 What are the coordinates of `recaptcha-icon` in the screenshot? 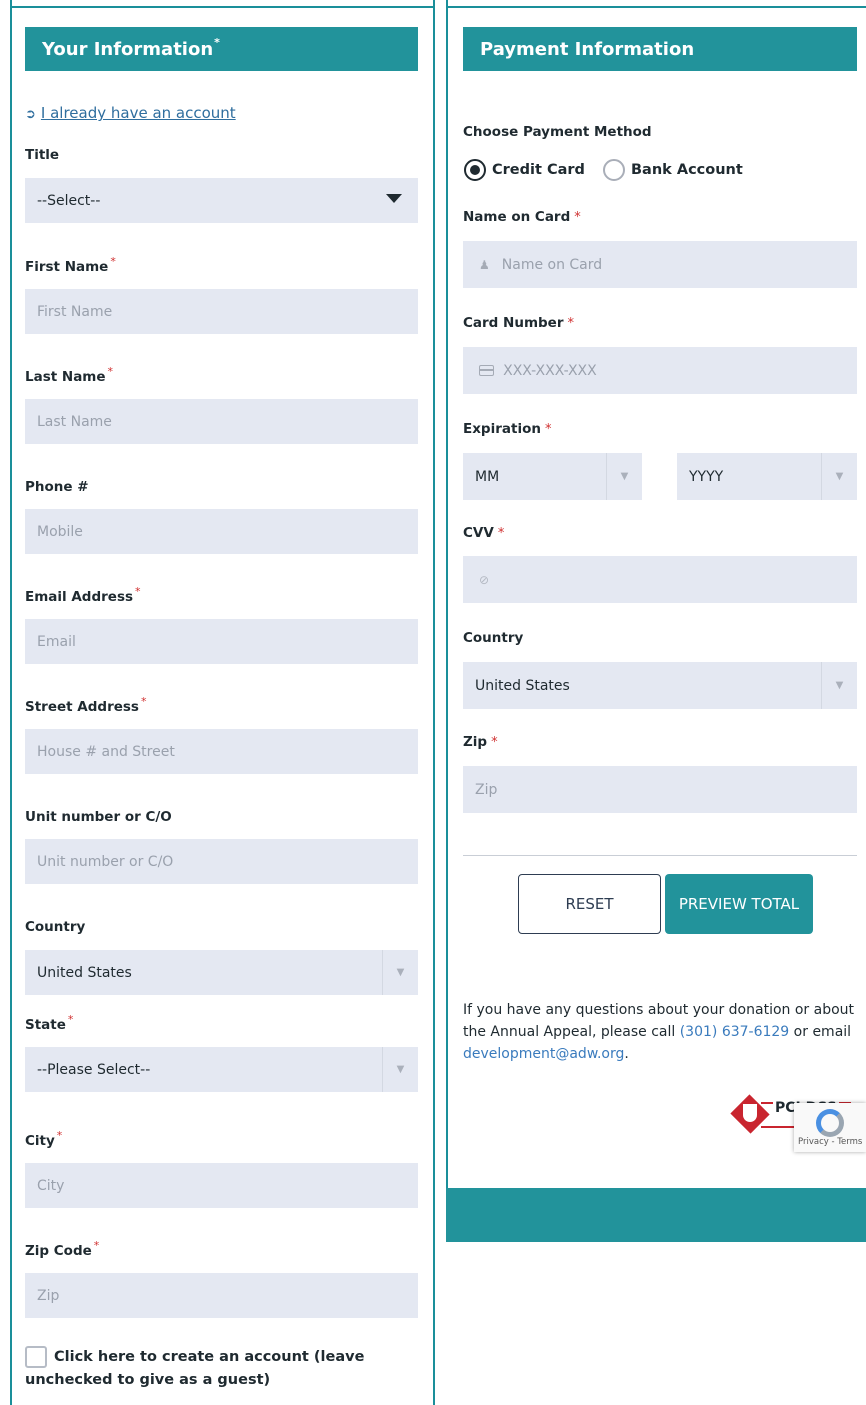 It's located at (830, 1123).